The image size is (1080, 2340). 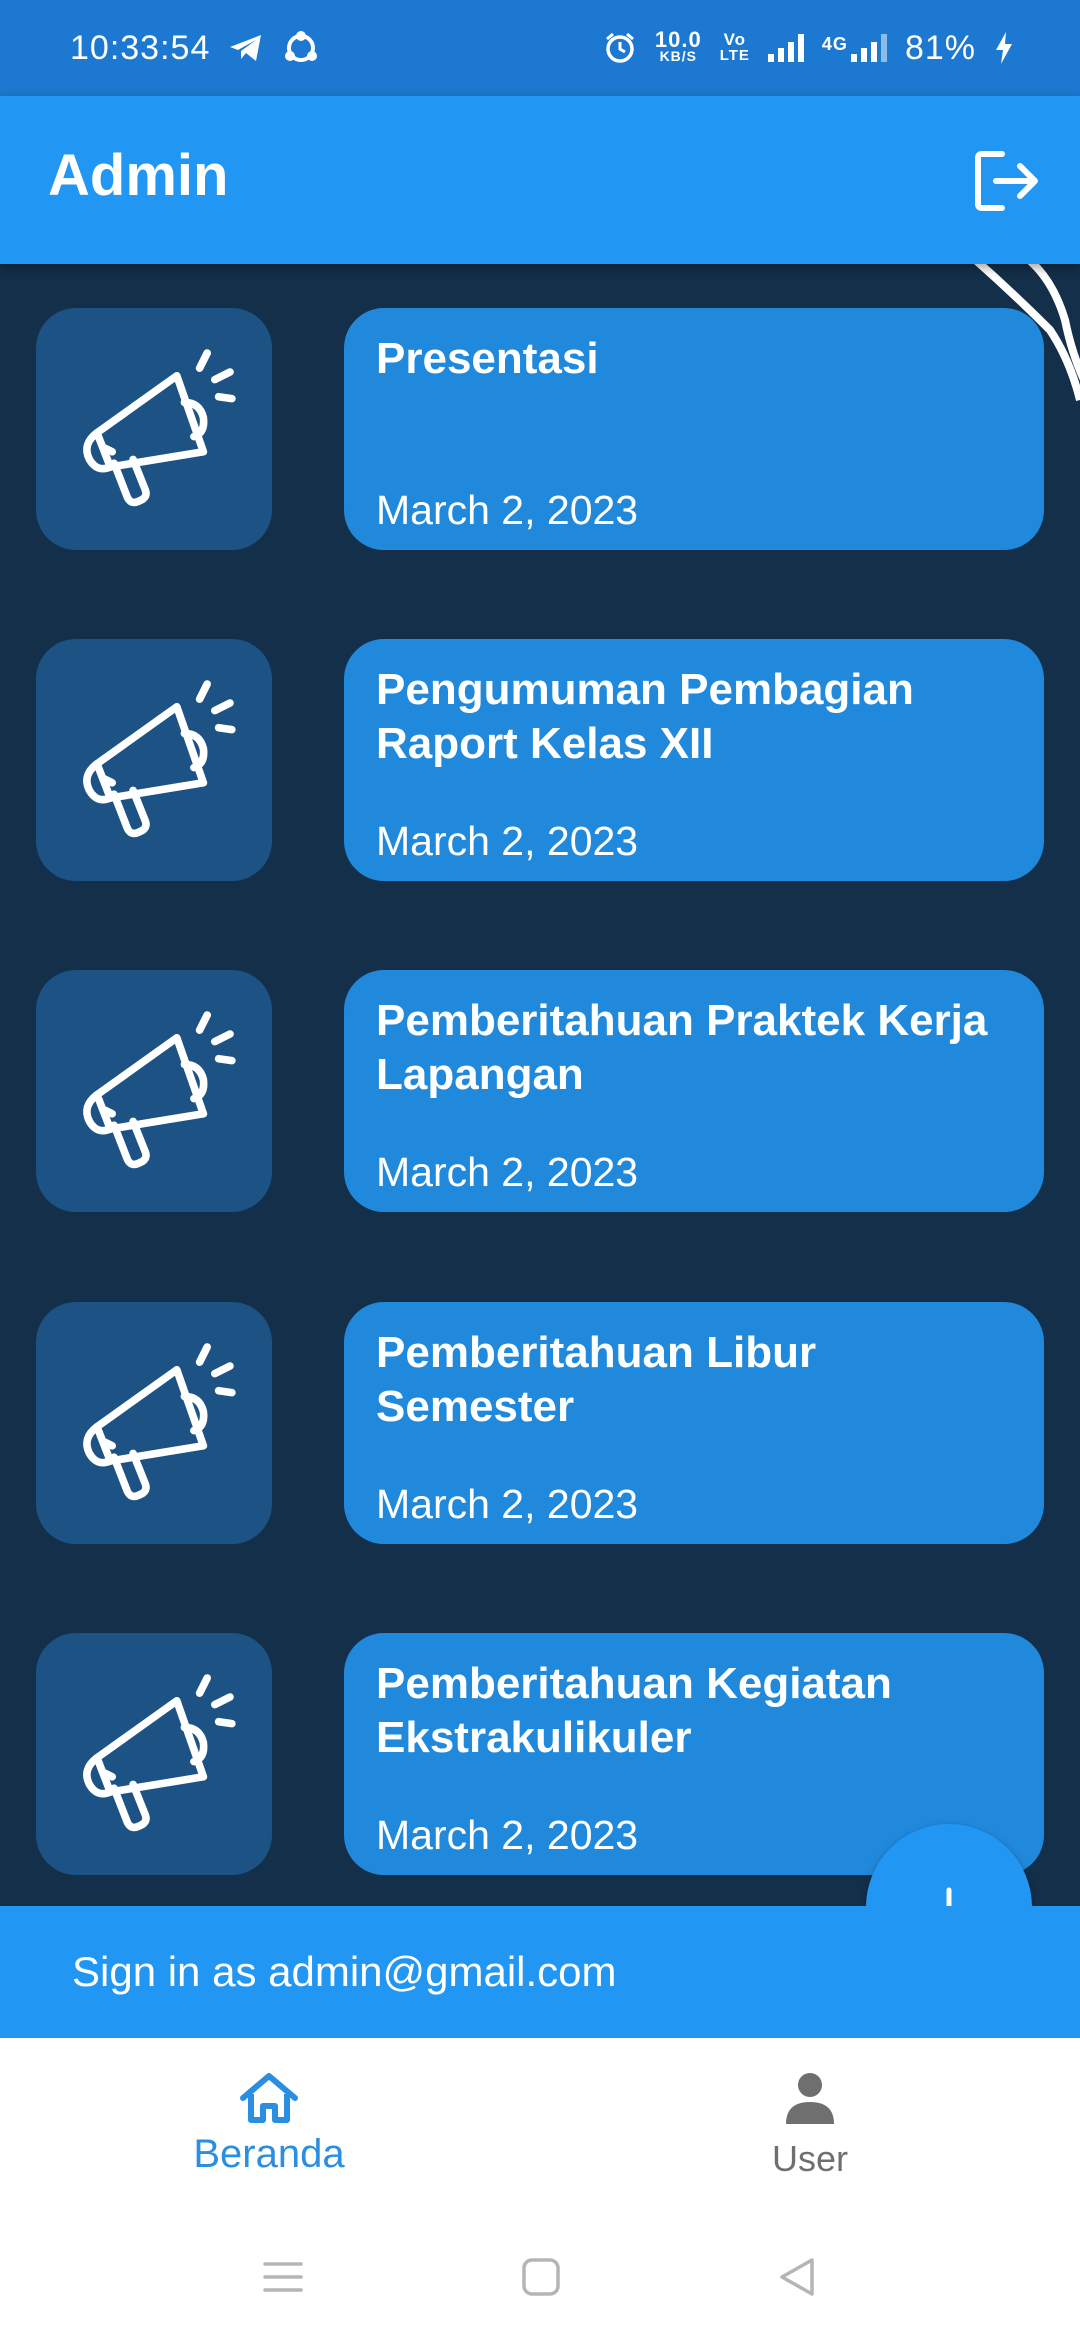 I want to click on volte-bottom: LTE, so click(x=734, y=55).